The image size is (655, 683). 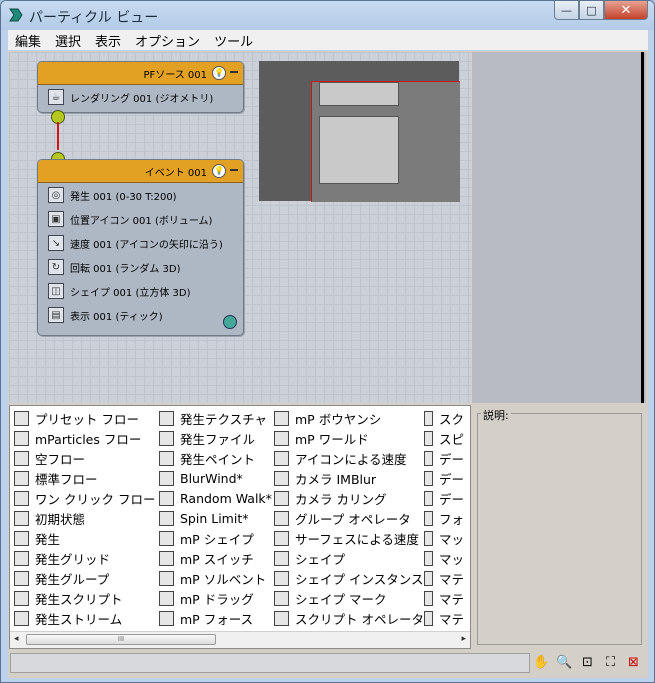 I want to click on parameters-panel, so click(x=559, y=227).